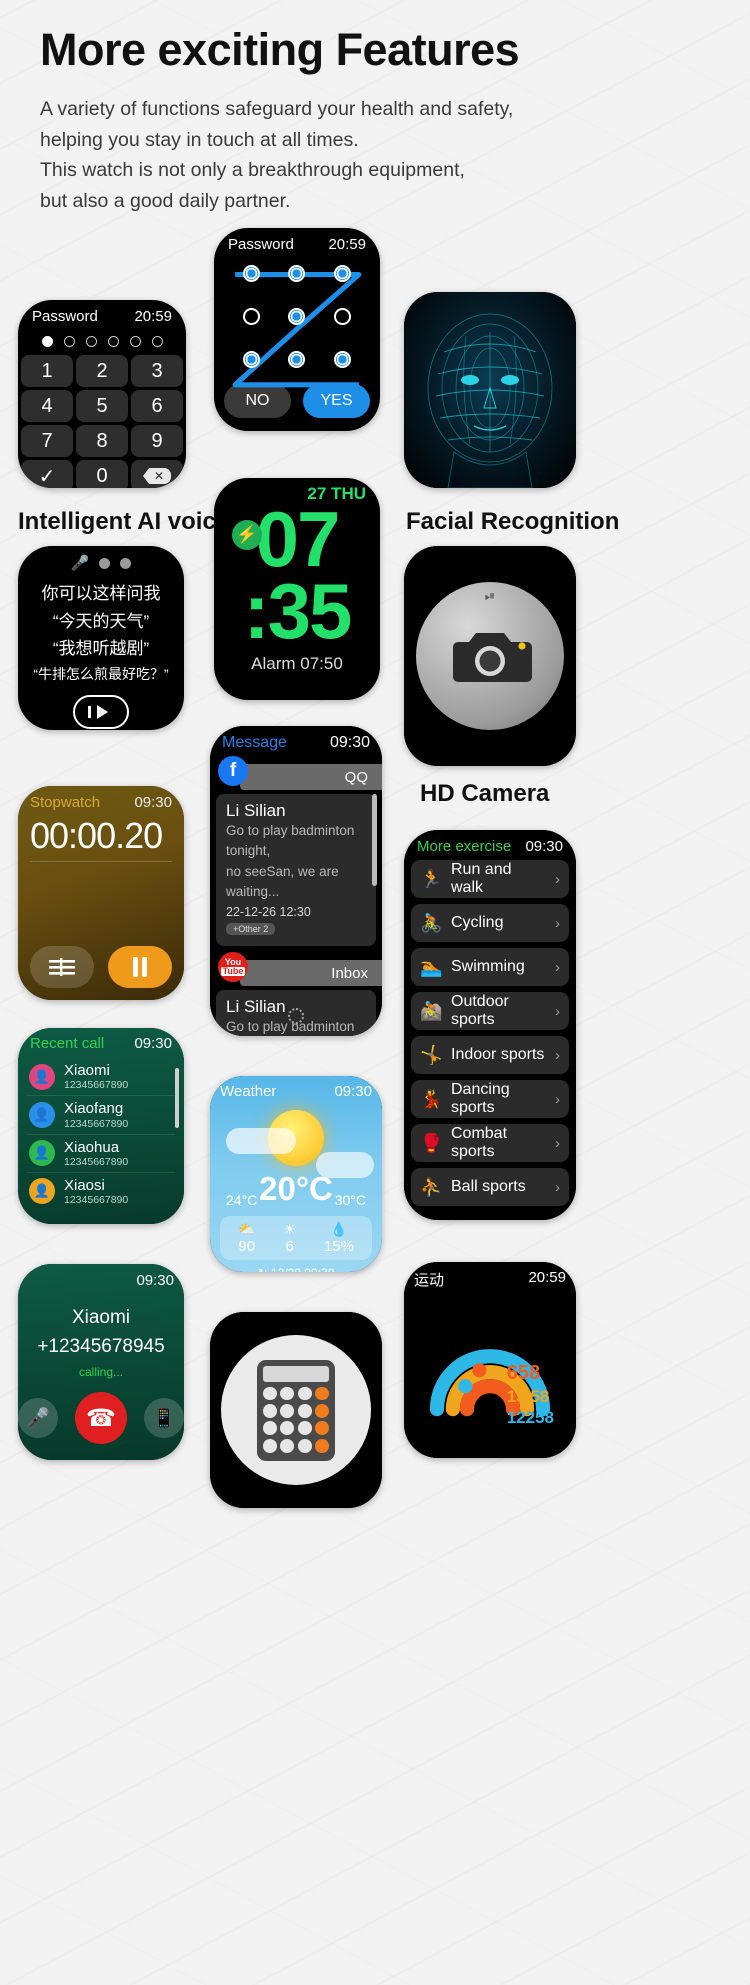 The image size is (750, 1985). I want to click on weather-title: Weather, so click(248, 1091).